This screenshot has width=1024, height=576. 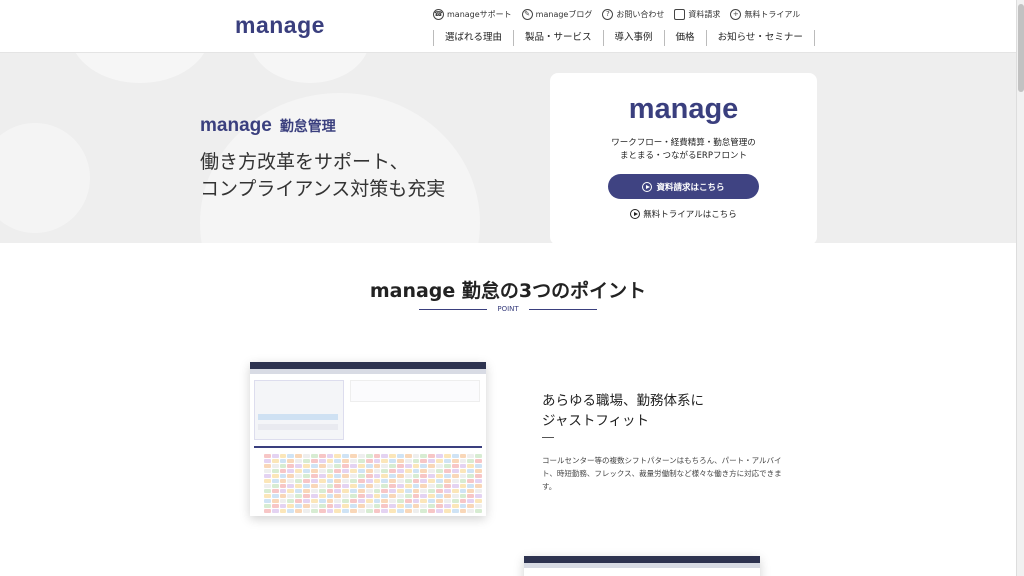 I want to click on site-logo: manage, so click(x=280, y=25).